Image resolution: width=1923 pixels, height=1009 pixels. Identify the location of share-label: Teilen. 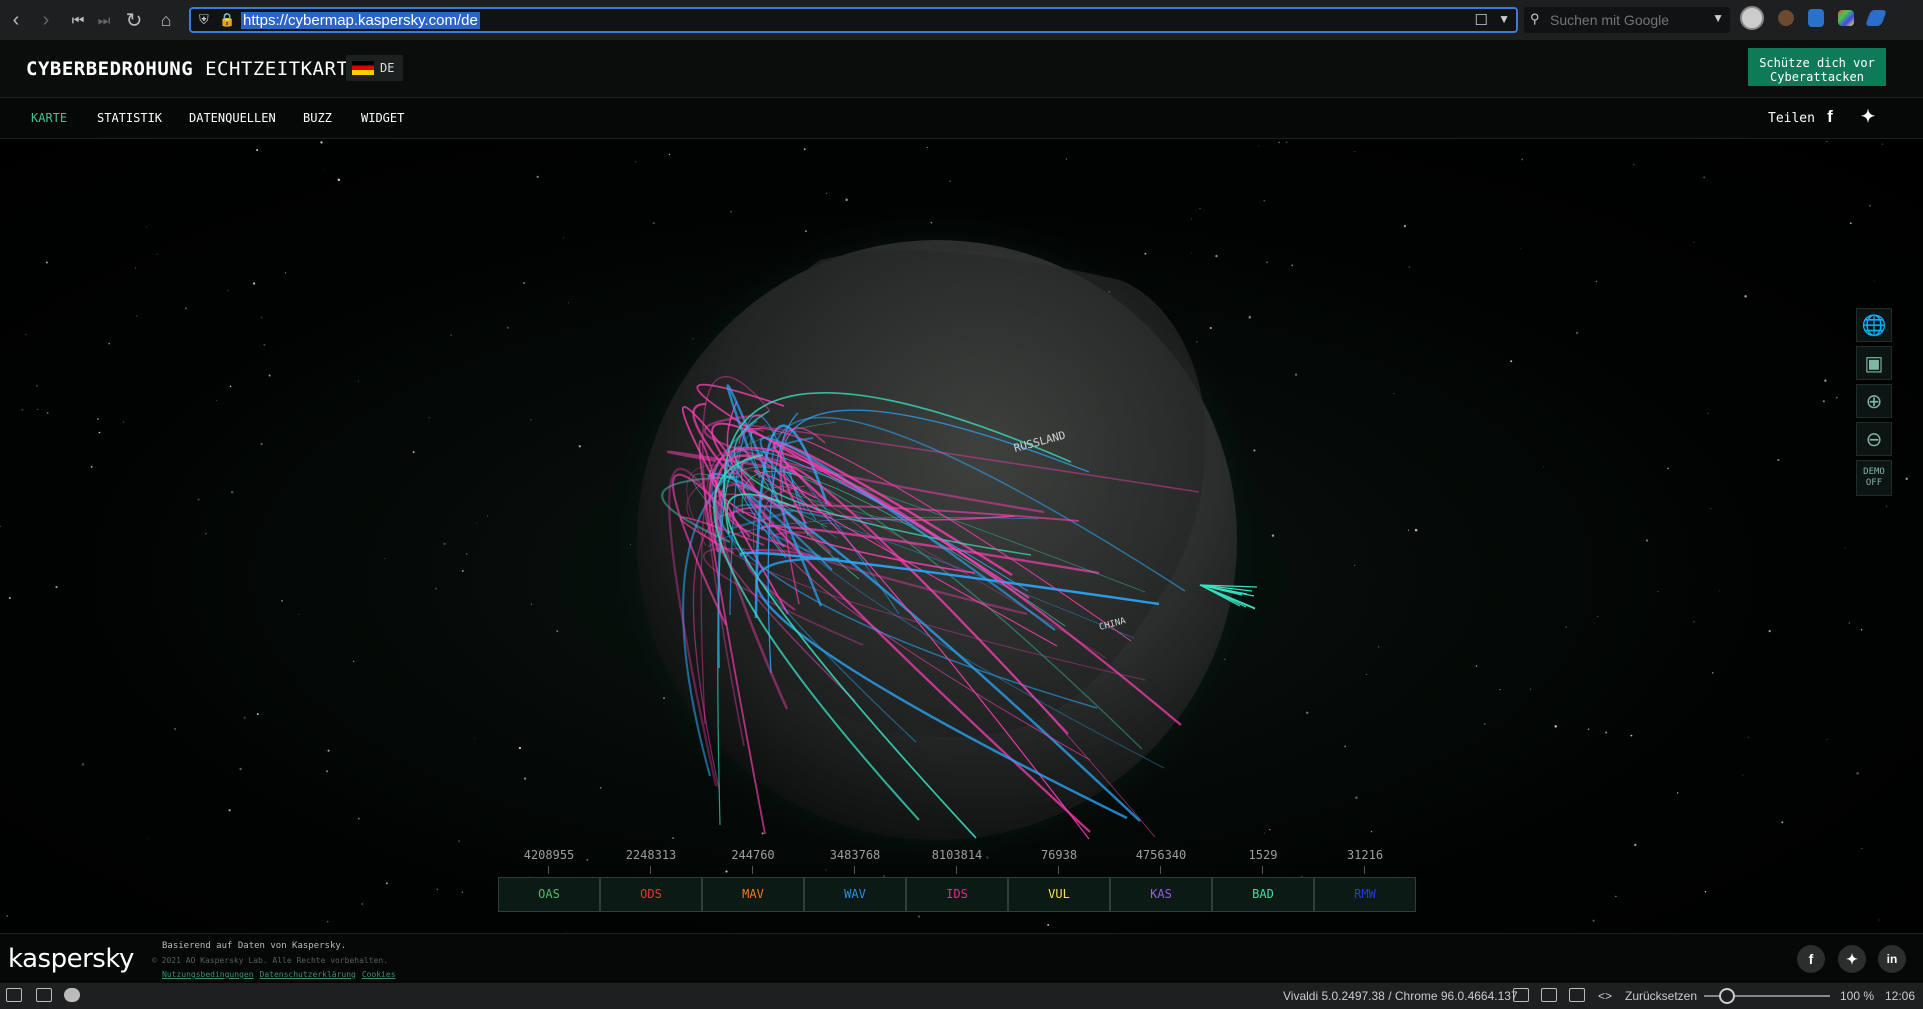
(1791, 118).